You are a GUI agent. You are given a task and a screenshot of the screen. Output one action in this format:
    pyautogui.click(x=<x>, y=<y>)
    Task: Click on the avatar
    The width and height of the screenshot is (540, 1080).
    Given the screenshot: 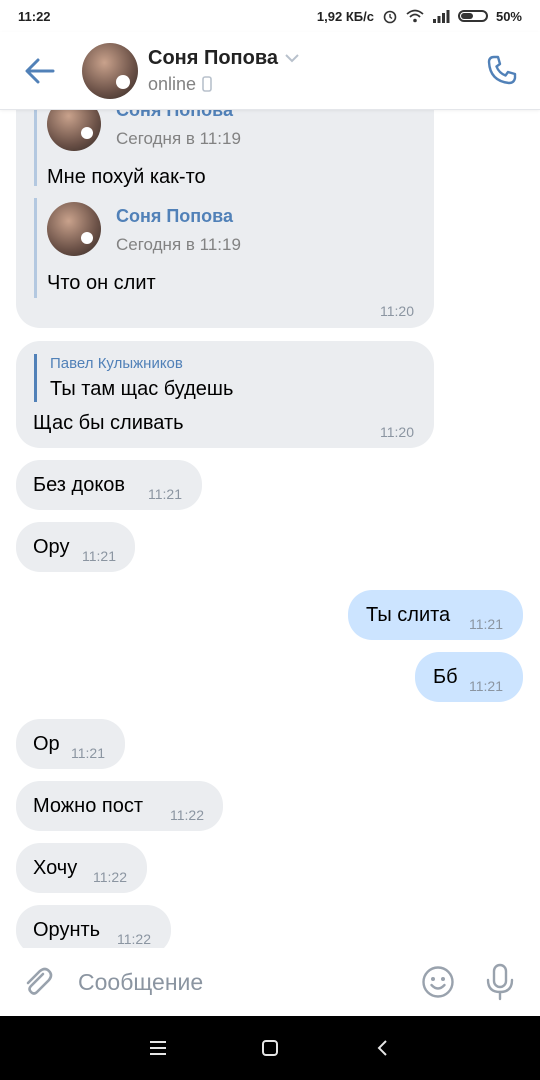 What is the action you would take?
    pyautogui.click(x=110, y=70)
    